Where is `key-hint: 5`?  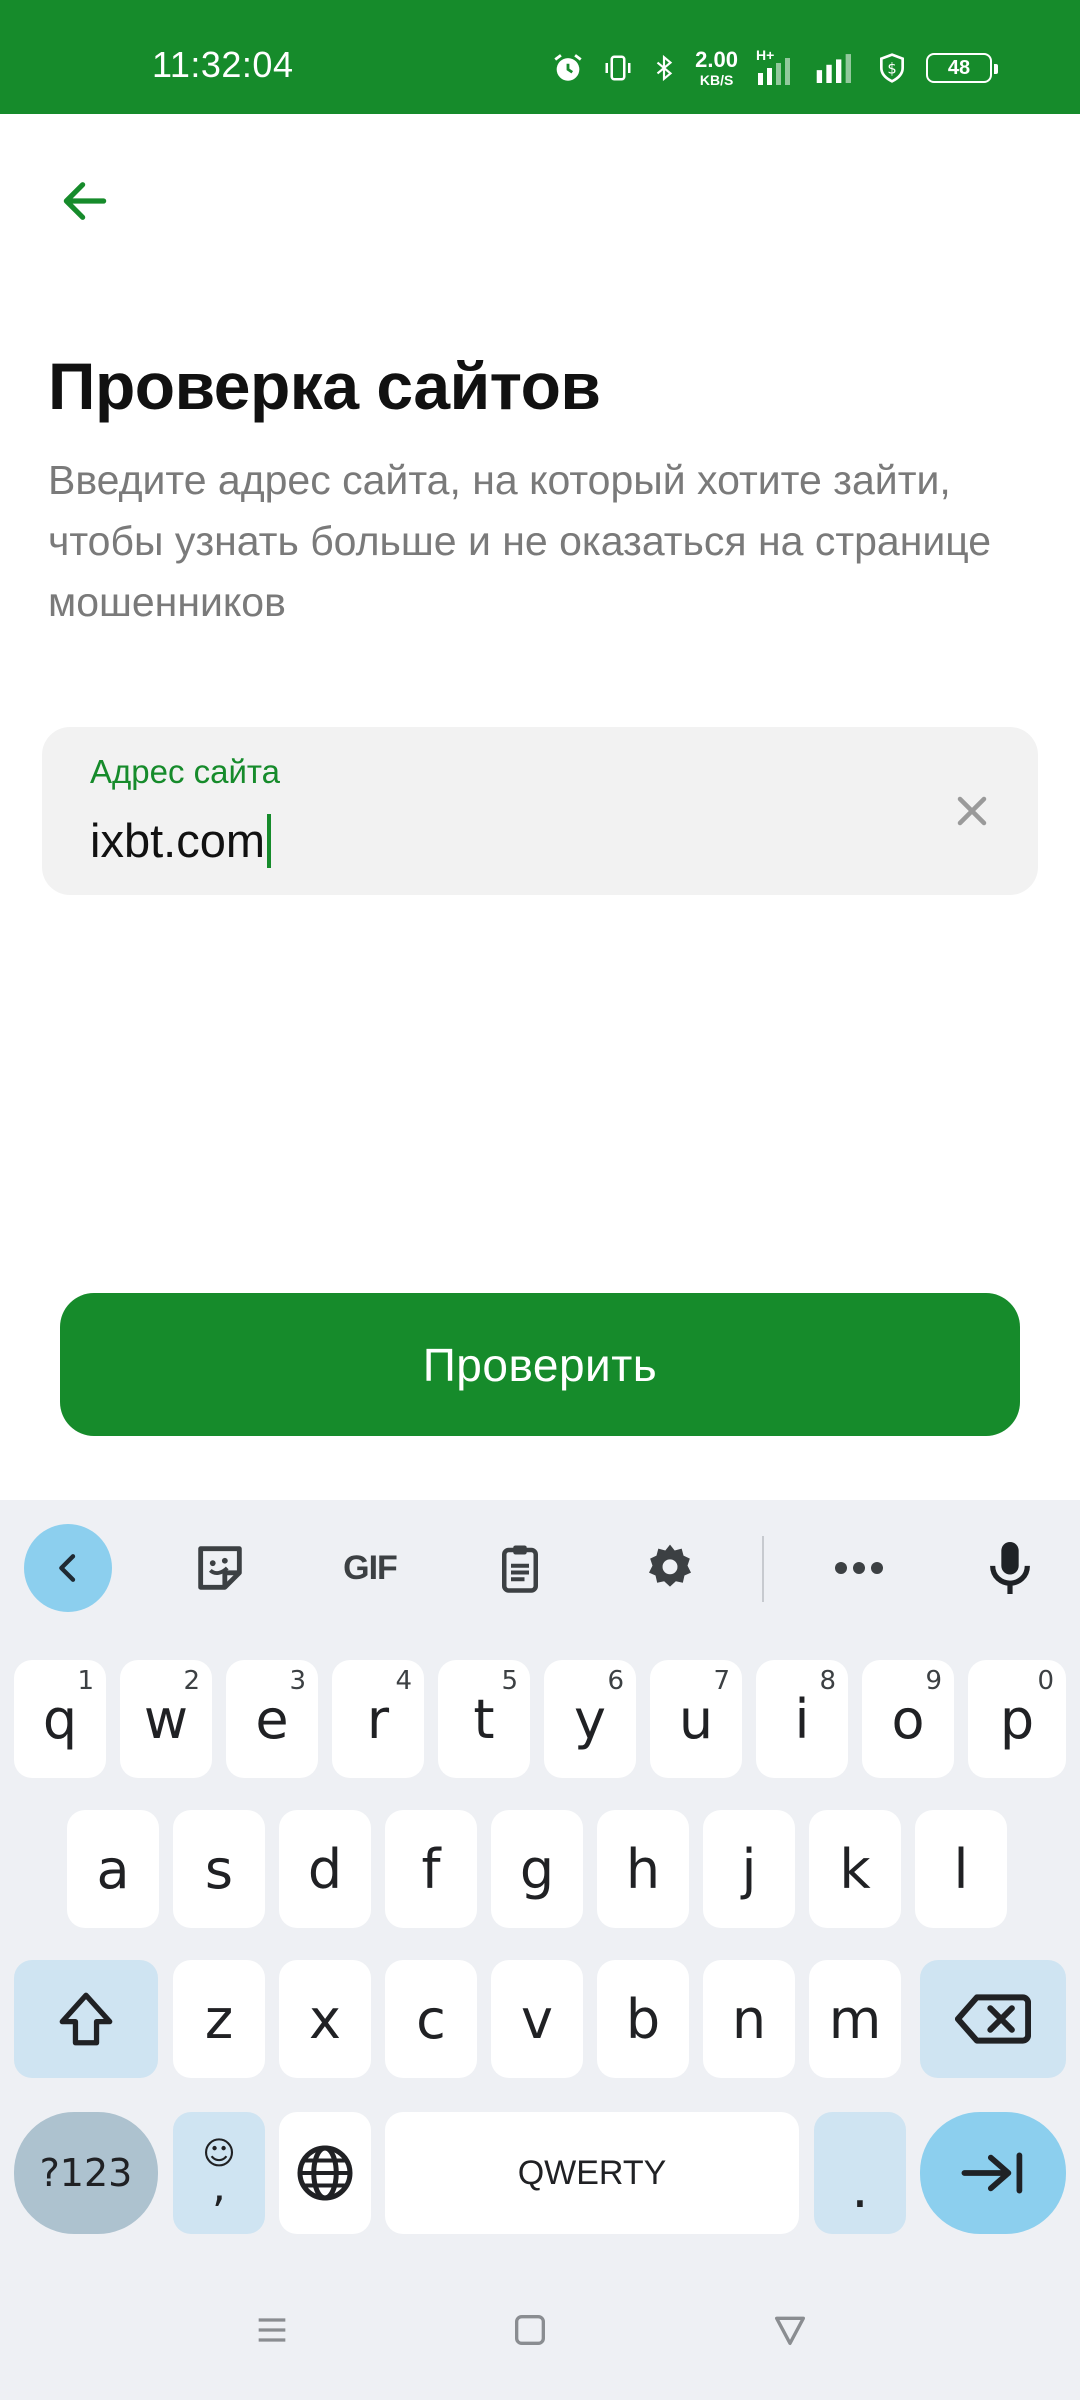 key-hint: 5 is located at coordinates (509, 1681).